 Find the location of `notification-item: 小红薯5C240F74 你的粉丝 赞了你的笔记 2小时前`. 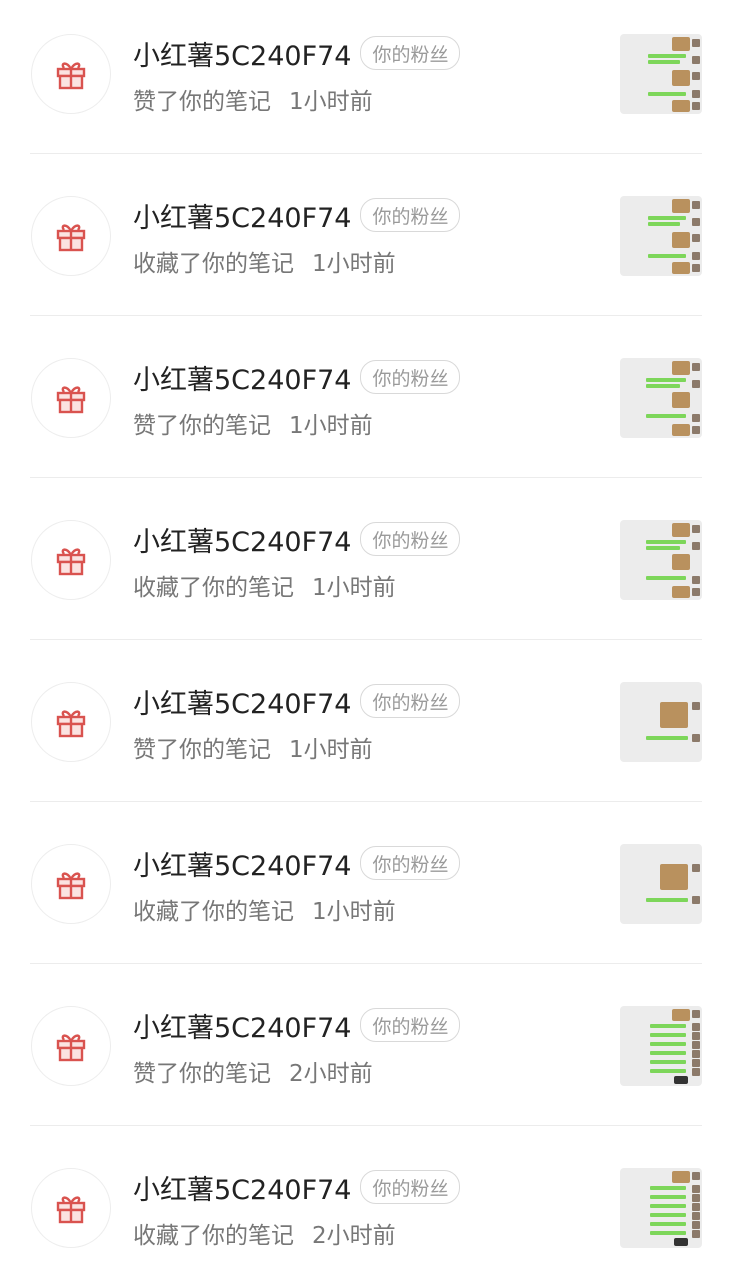

notification-item: 小红薯5C240F74 你的粉丝 赞了你的笔记 2小时前 is located at coordinates (366, 1045).